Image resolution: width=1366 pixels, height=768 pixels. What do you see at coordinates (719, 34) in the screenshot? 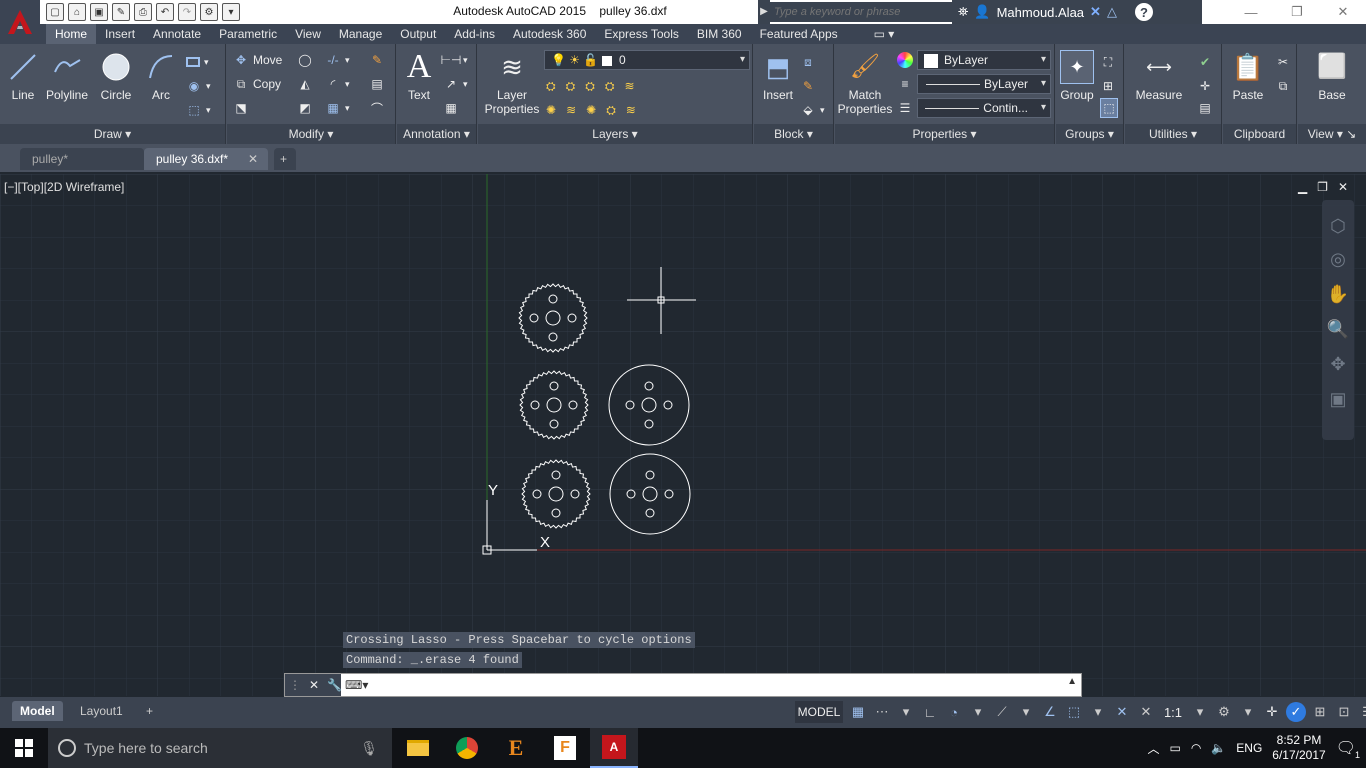
I see `tab-bim-360: BIM 360` at bounding box center [719, 34].